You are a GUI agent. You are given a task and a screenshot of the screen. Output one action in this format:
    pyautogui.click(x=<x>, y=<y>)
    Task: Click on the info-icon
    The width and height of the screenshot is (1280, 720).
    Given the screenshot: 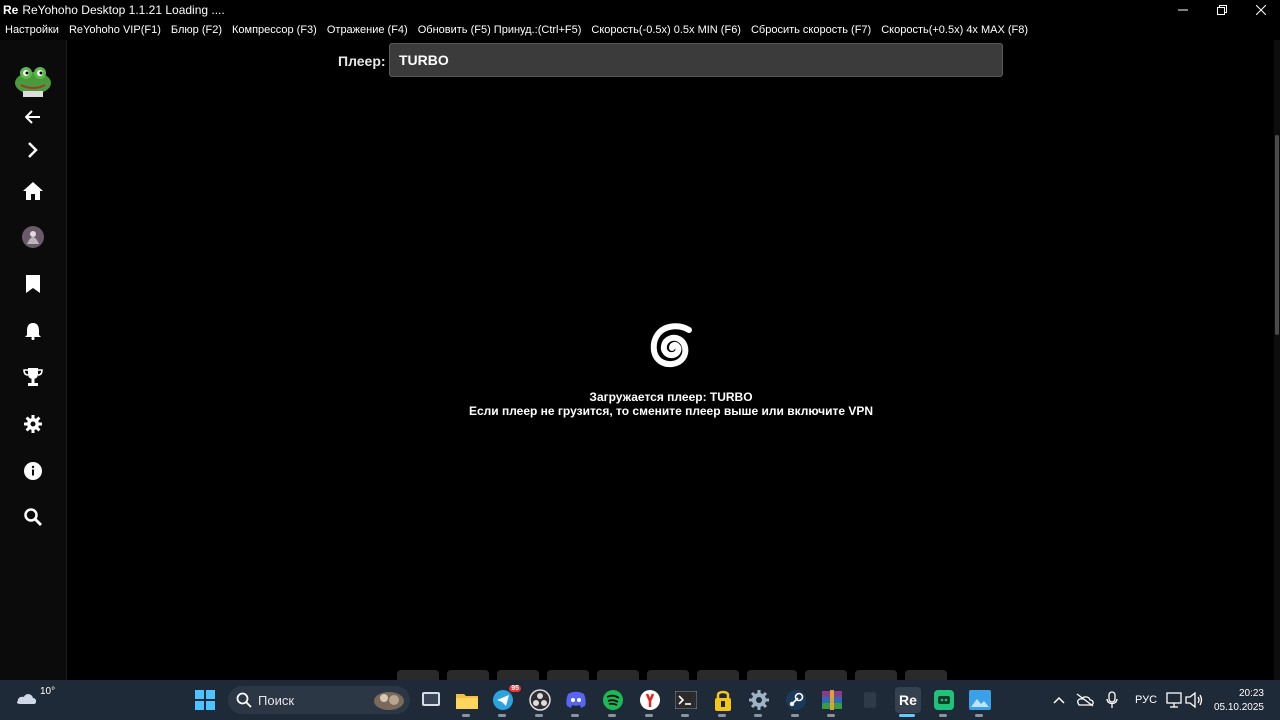 What is the action you would take?
    pyautogui.click(x=33, y=471)
    